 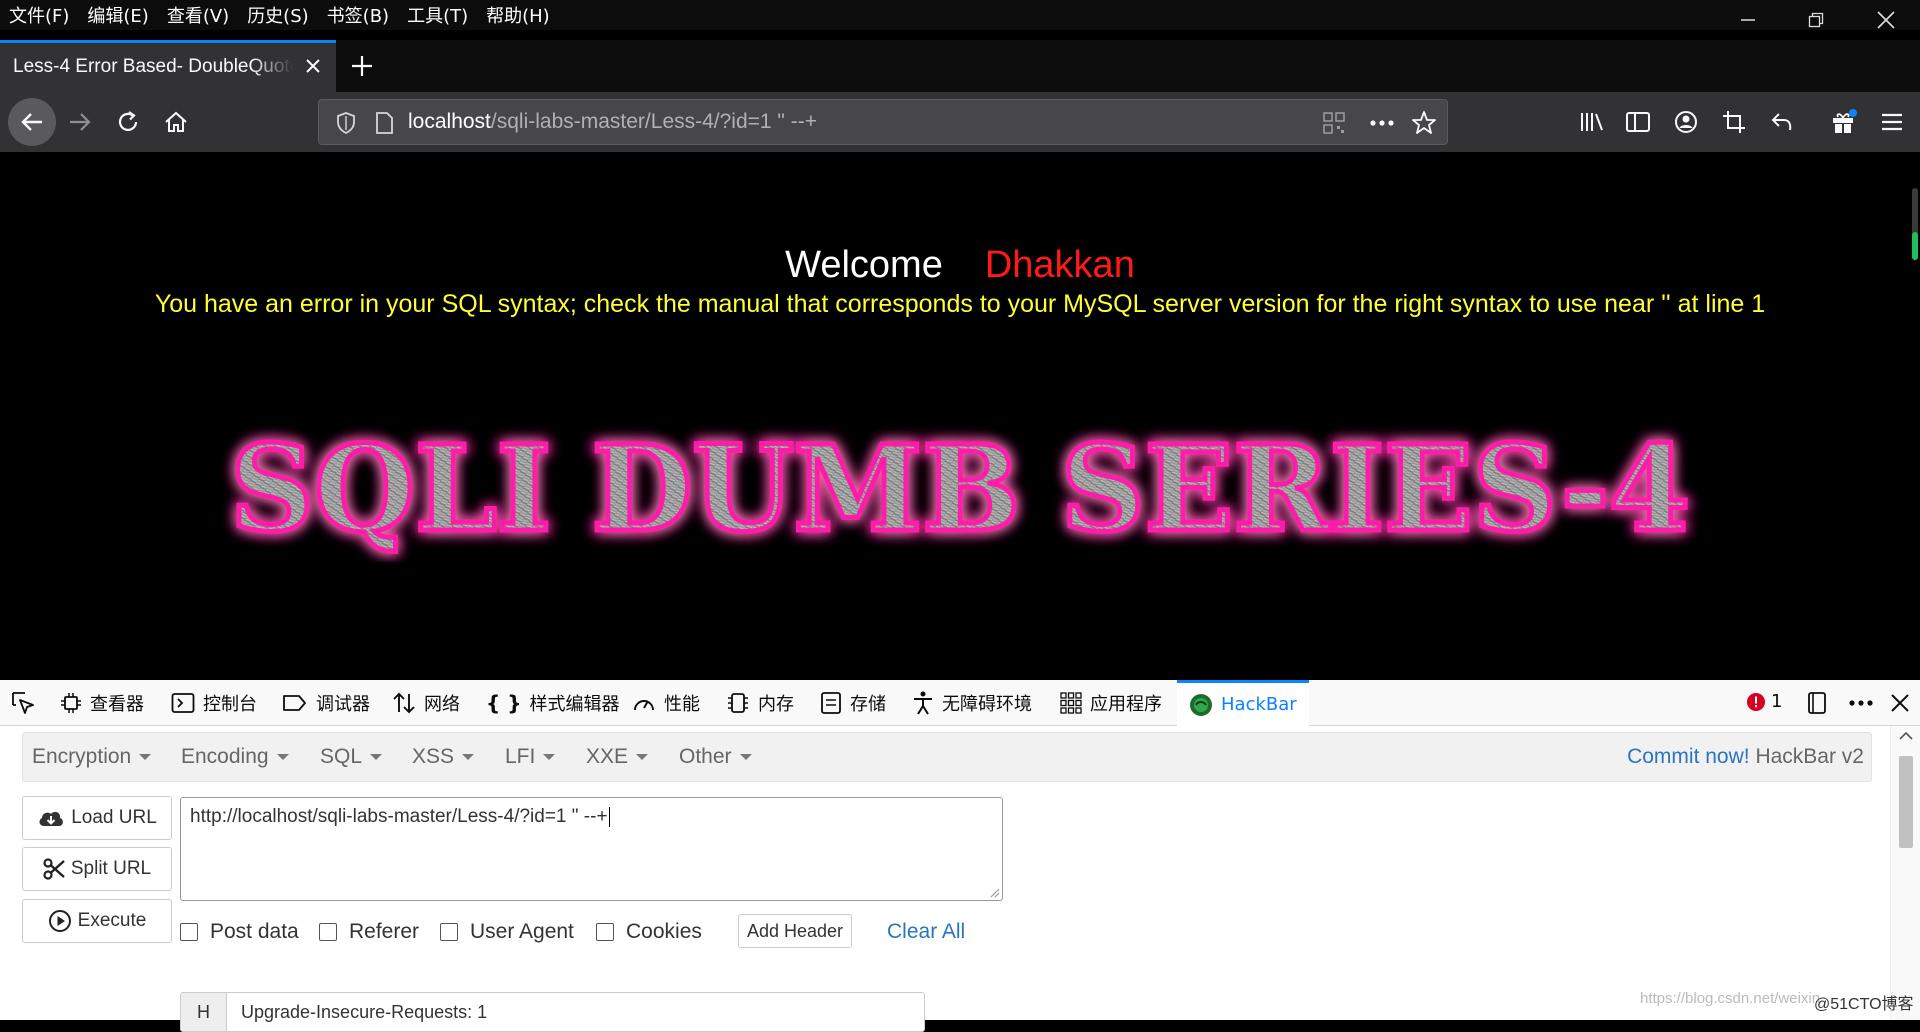 I want to click on cookies-checkbox: Cookies, so click(x=649, y=932).